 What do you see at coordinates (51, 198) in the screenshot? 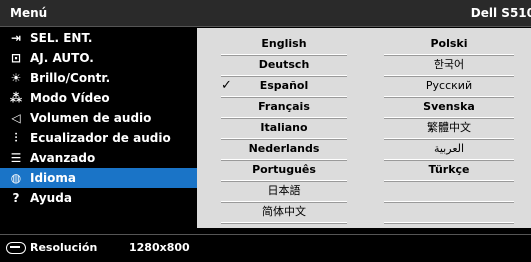
I see `sidebar-item-label: Ayuda` at bounding box center [51, 198].